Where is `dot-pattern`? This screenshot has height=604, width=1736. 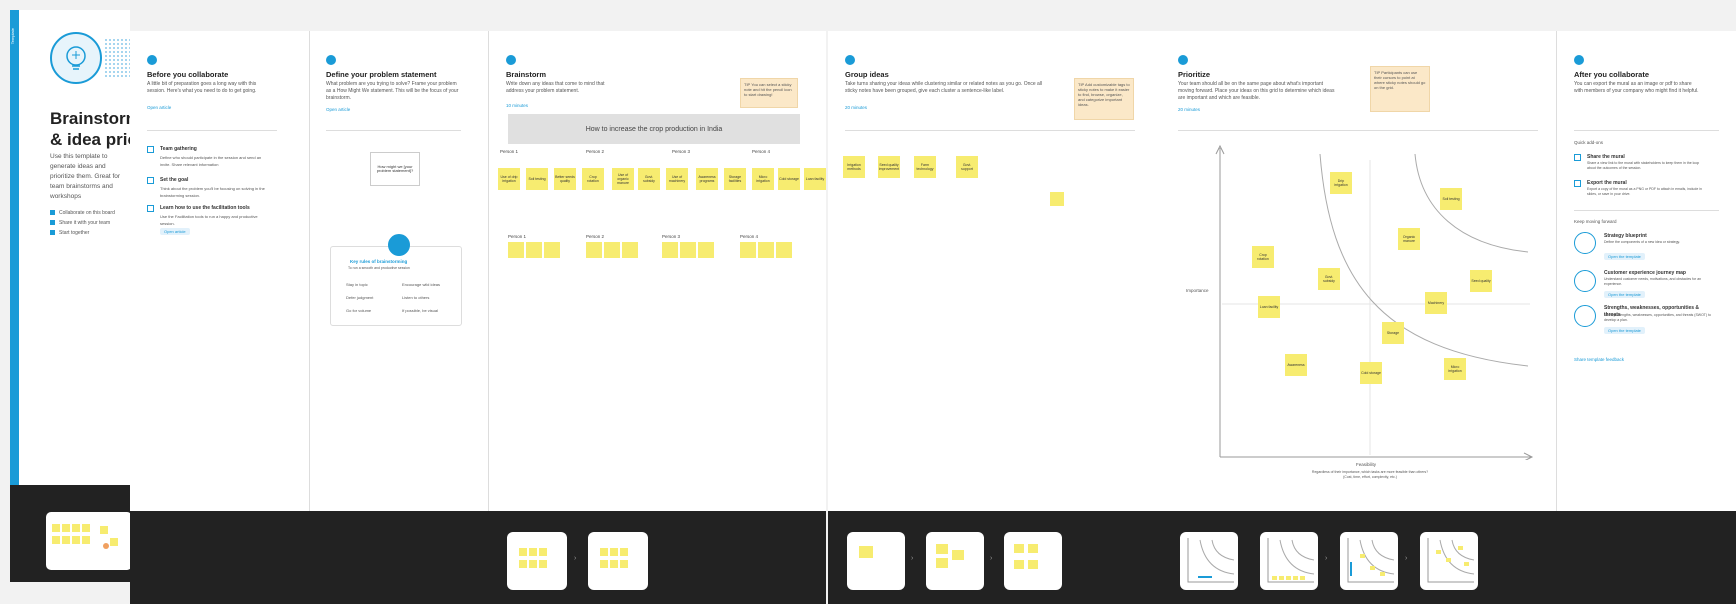
dot-pattern is located at coordinates (117, 58).